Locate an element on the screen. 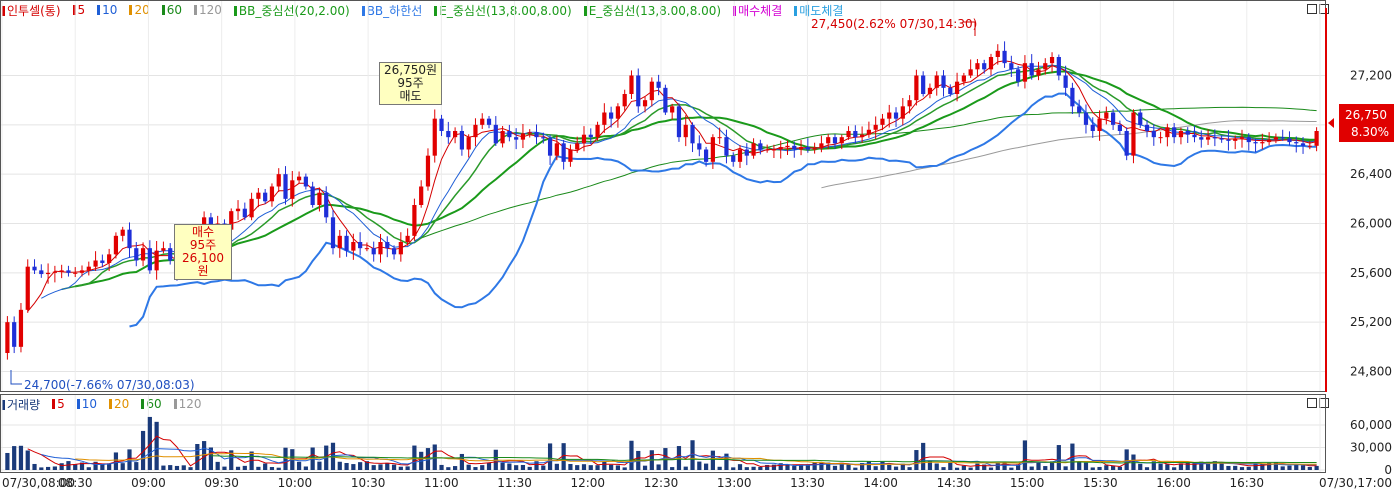  volume-tick-label: 60,000 is located at coordinates (1371, 425).